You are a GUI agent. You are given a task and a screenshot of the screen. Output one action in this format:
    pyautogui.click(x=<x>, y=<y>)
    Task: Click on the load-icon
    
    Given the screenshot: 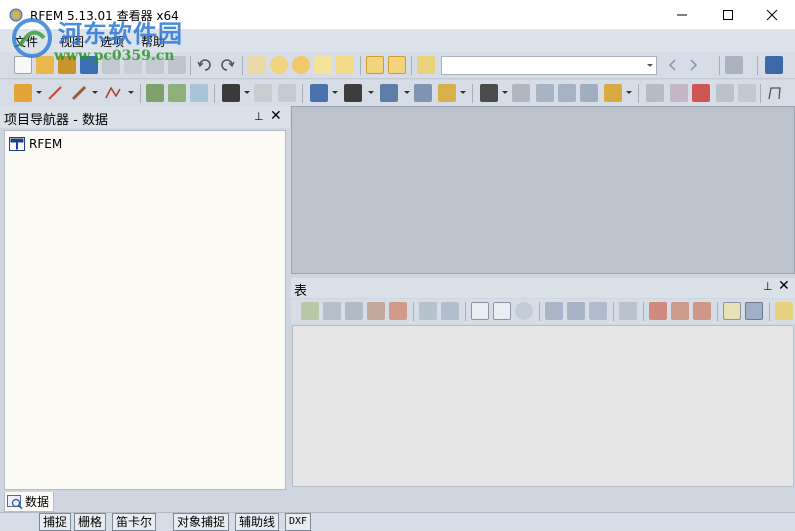 What is the action you would take?
    pyautogui.click(x=231, y=93)
    